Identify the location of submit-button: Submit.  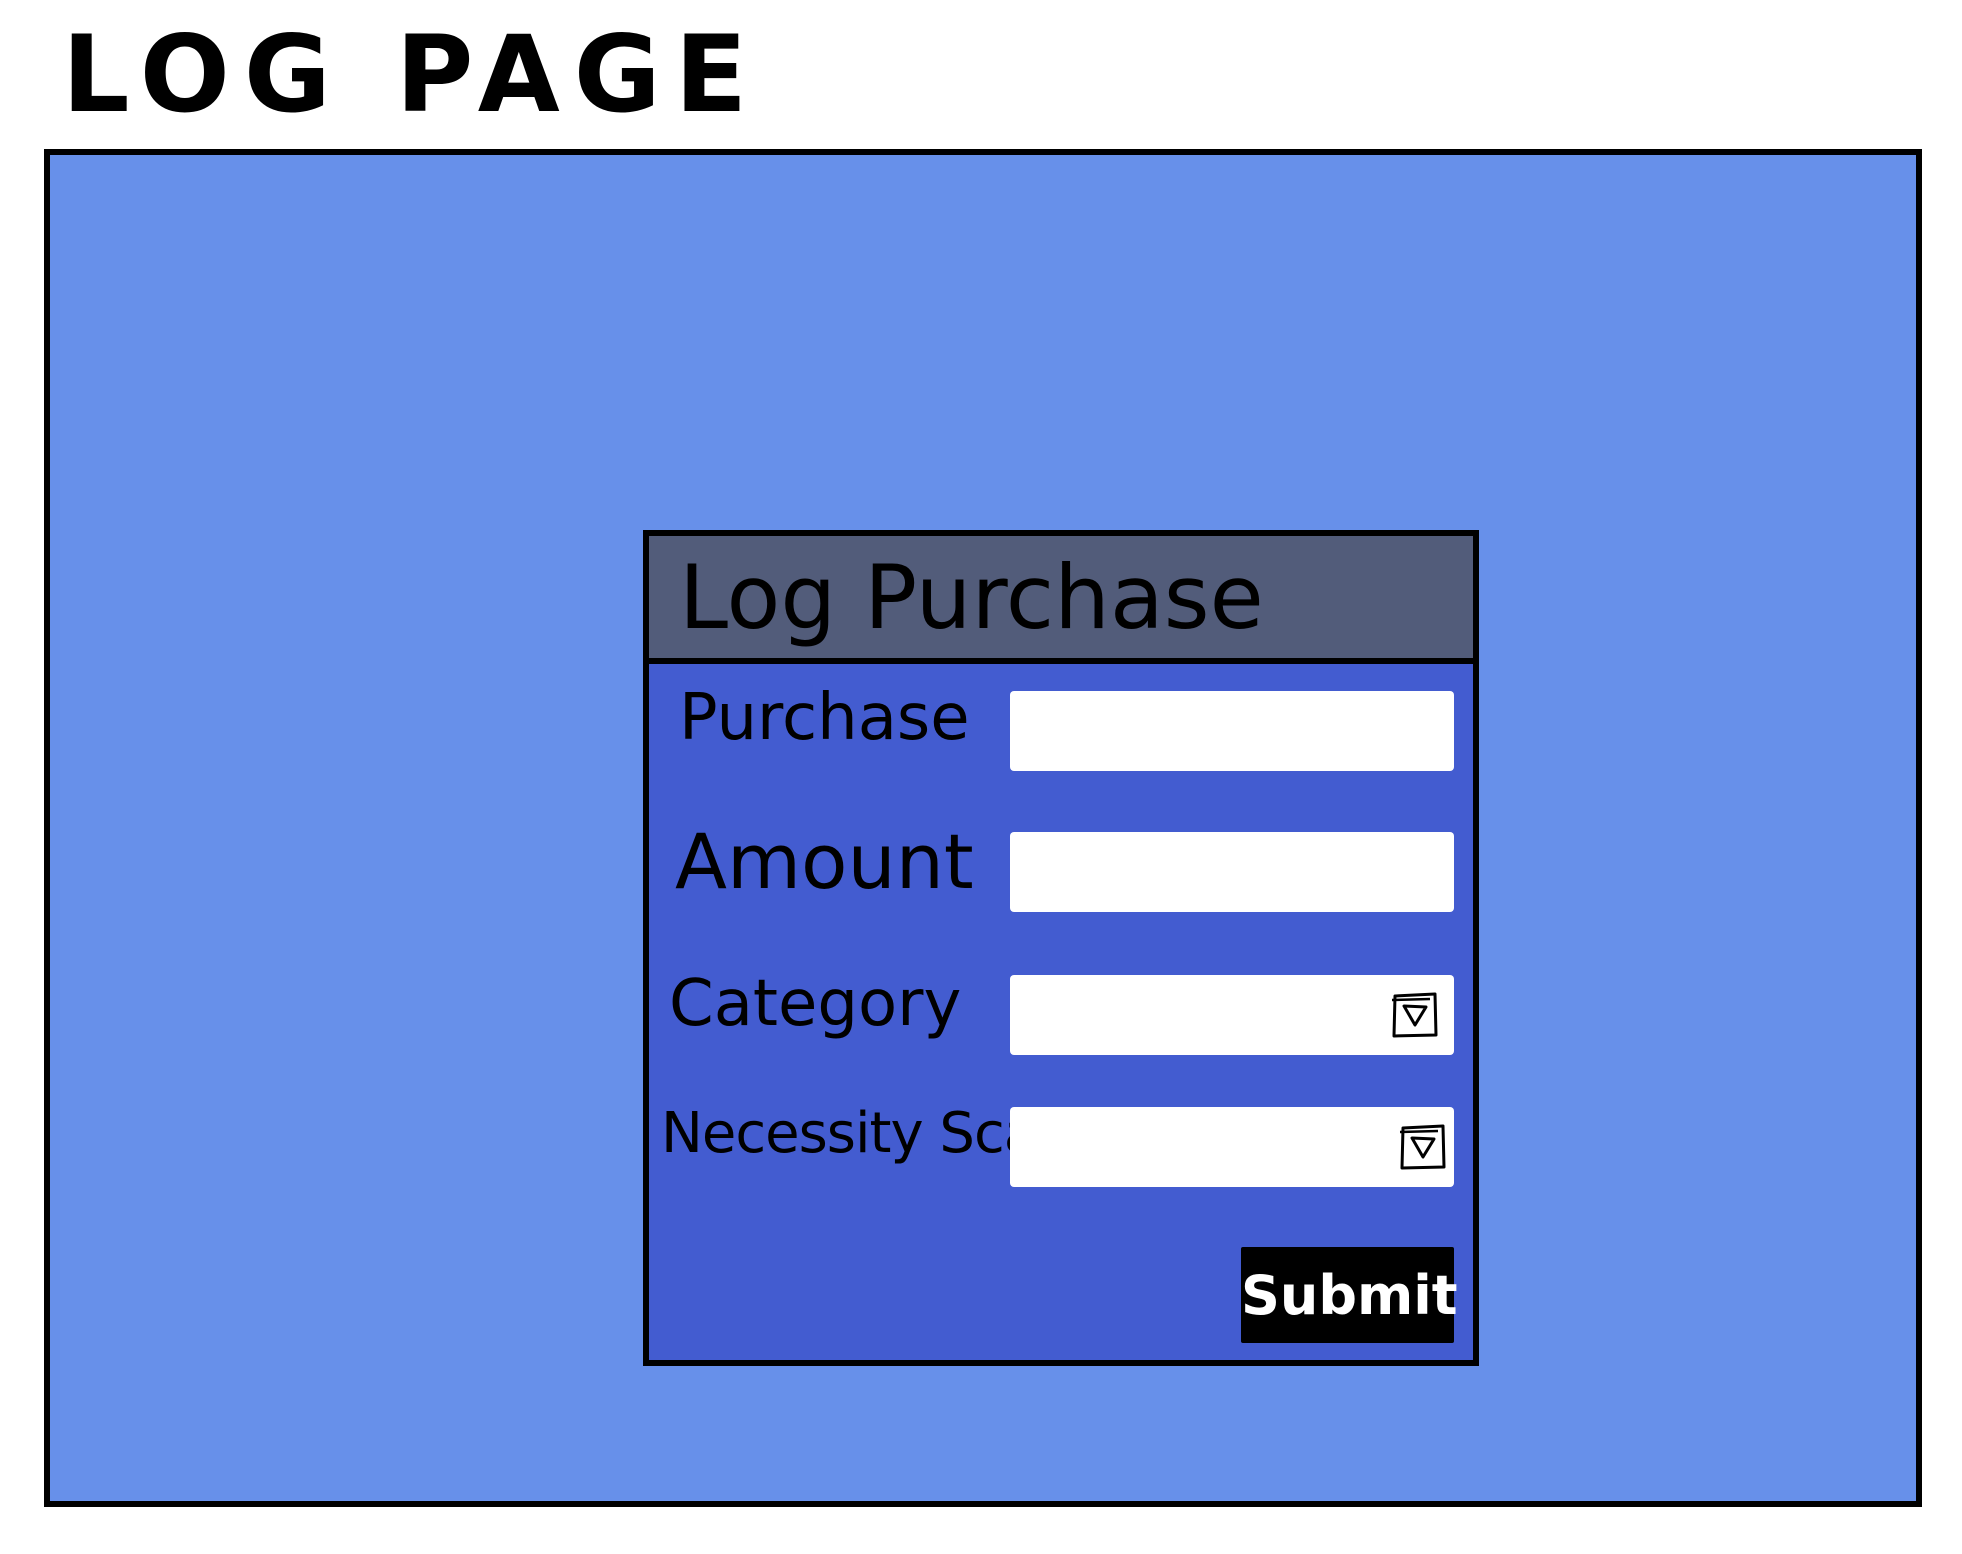
(1349, 1295).